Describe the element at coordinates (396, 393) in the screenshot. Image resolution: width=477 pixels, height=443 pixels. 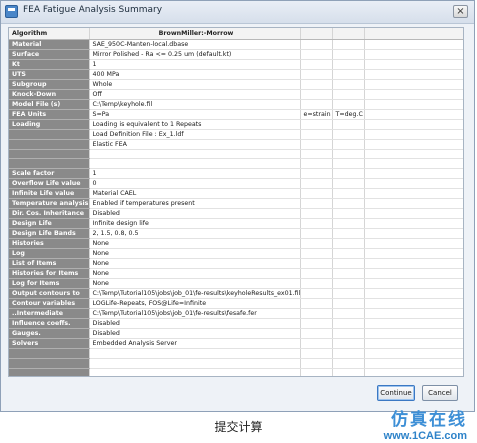
I see `continue-button: Continue` at that location.